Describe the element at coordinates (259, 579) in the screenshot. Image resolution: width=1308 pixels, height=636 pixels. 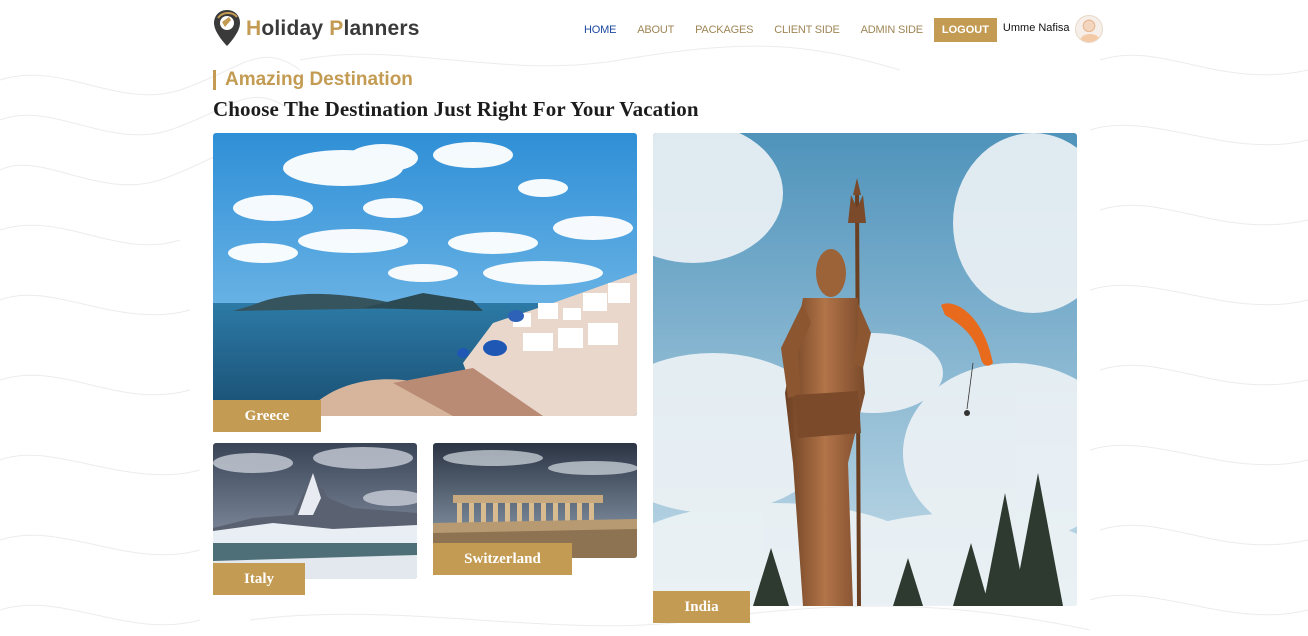
I see `italy-label: Italy` at that location.